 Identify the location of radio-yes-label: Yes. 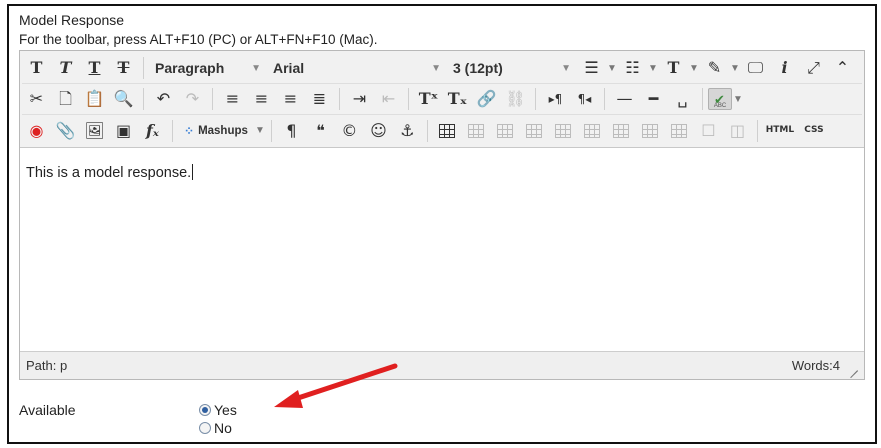
(225, 410).